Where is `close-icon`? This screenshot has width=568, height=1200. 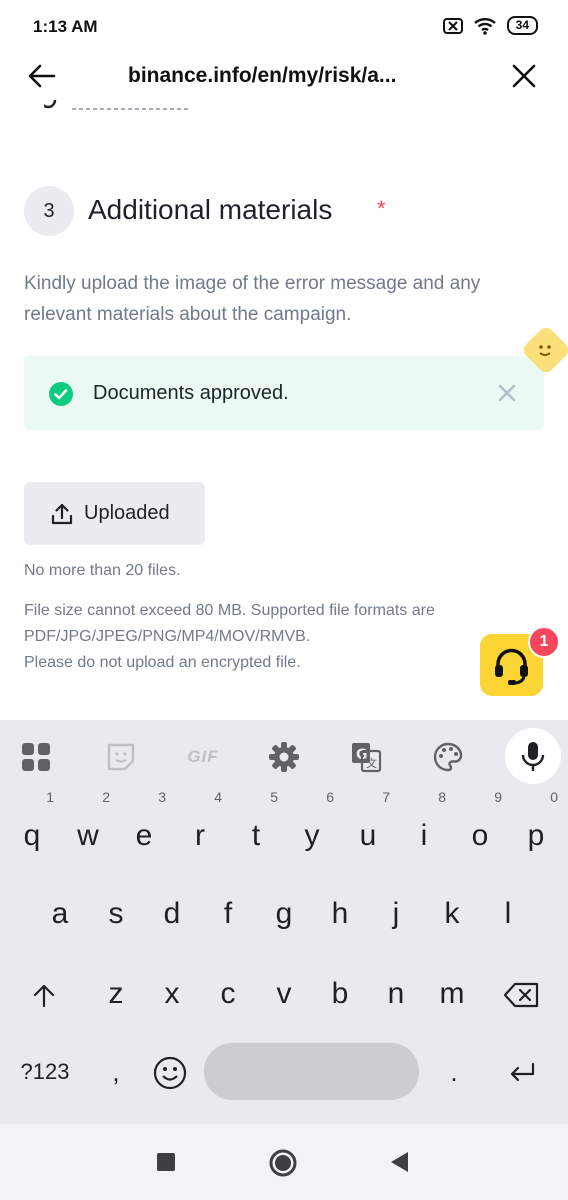 close-icon is located at coordinates (524, 76).